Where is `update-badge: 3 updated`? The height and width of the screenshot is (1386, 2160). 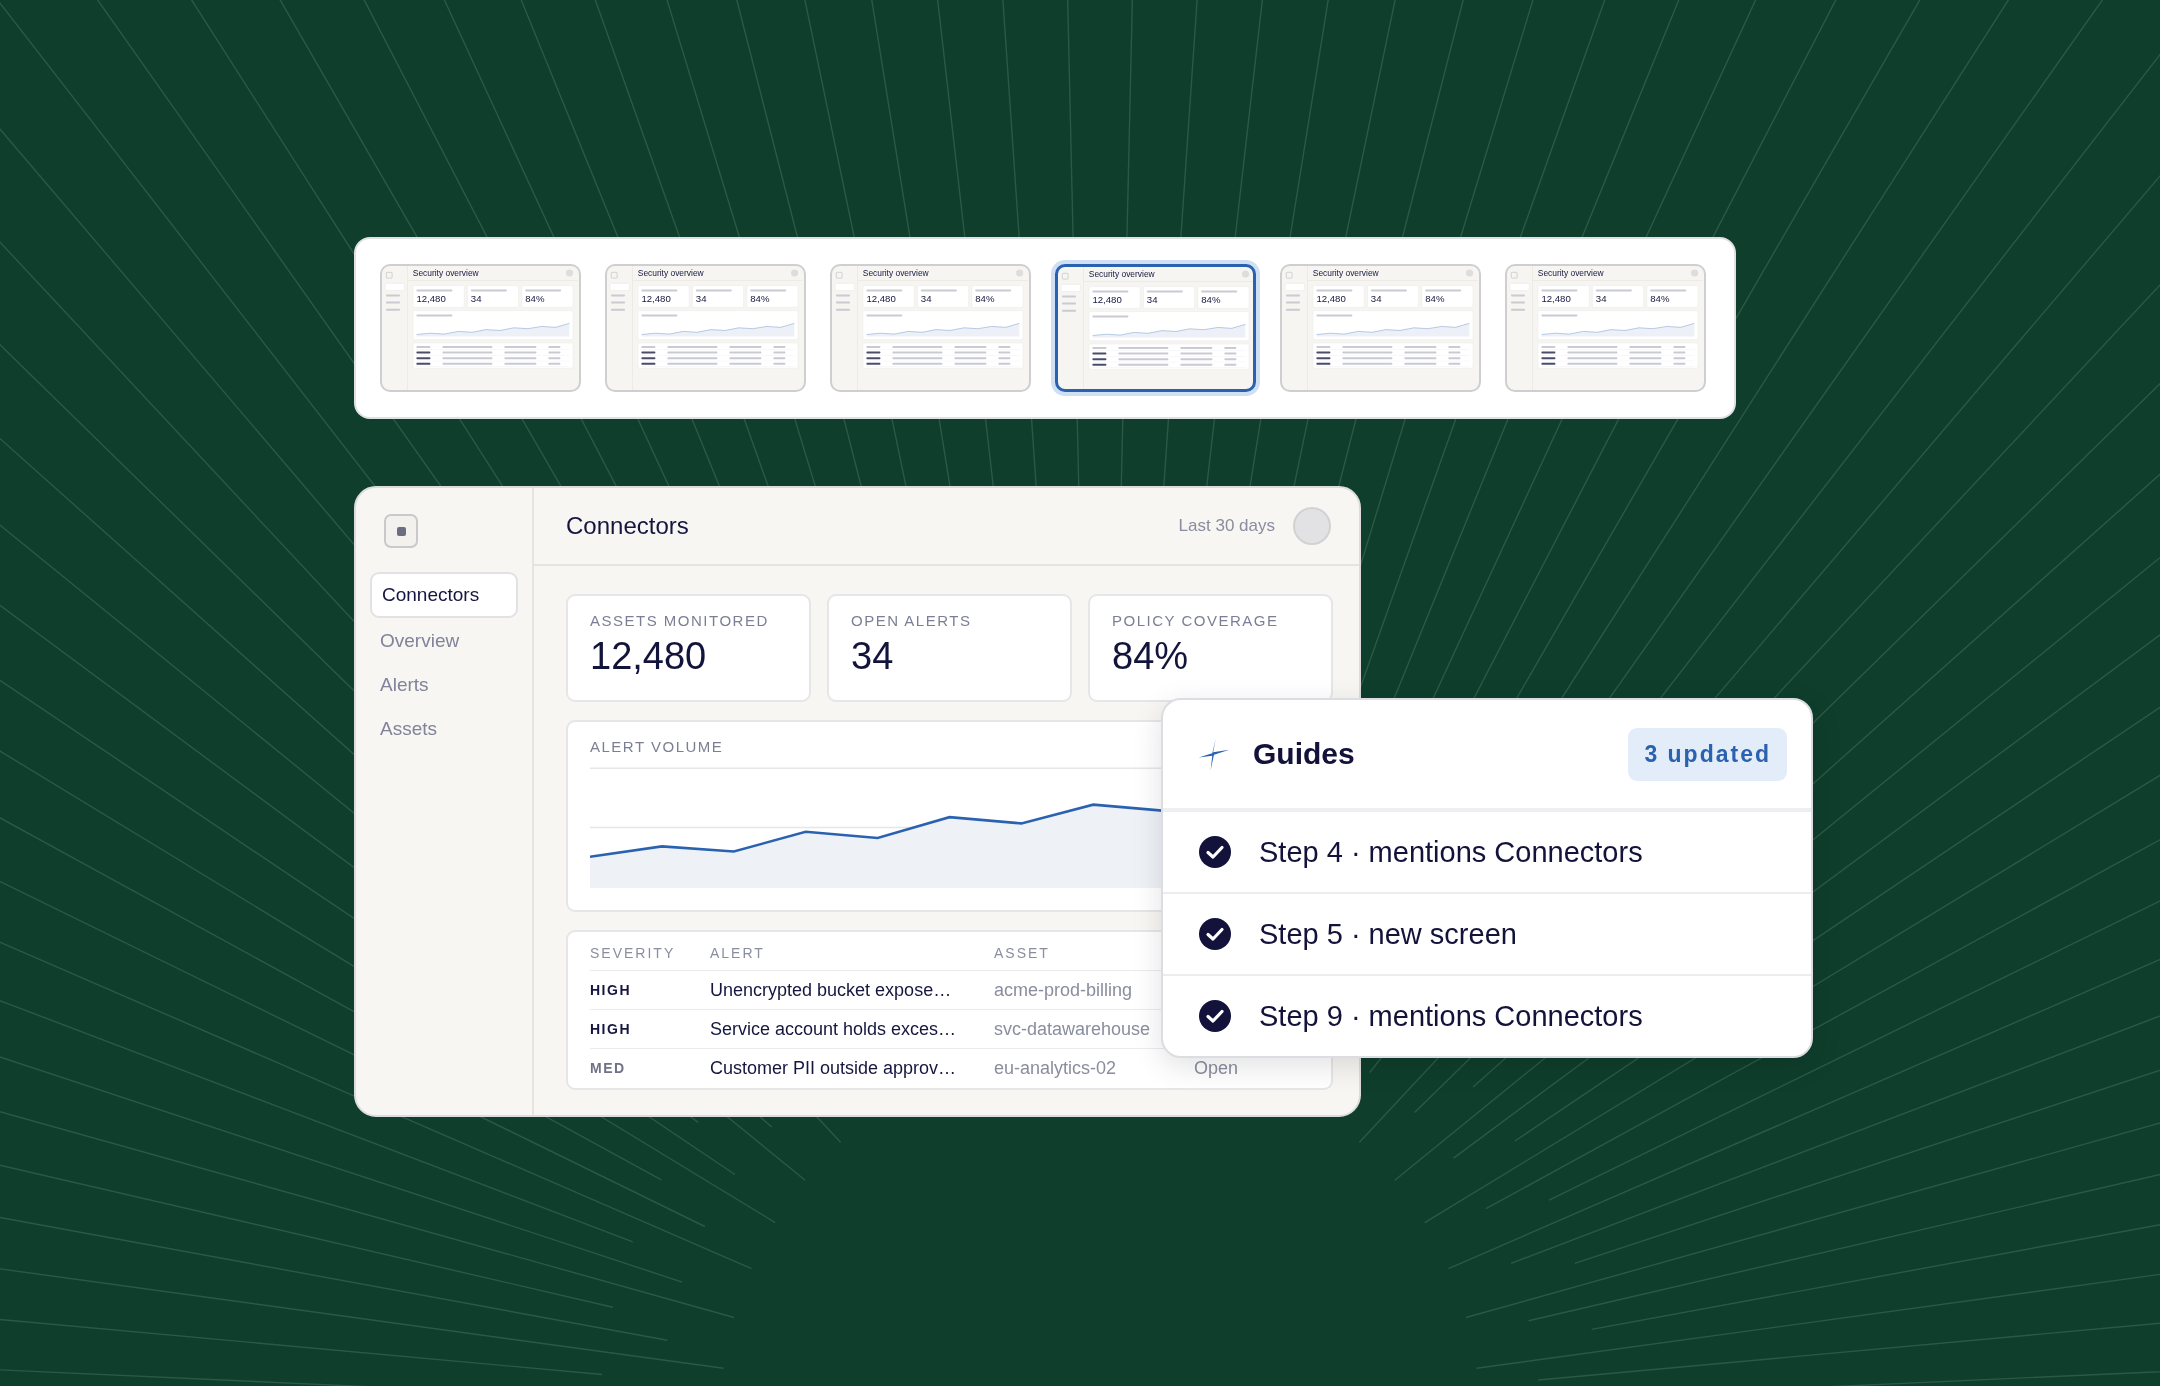 update-badge: 3 updated is located at coordinates (1707, 754).